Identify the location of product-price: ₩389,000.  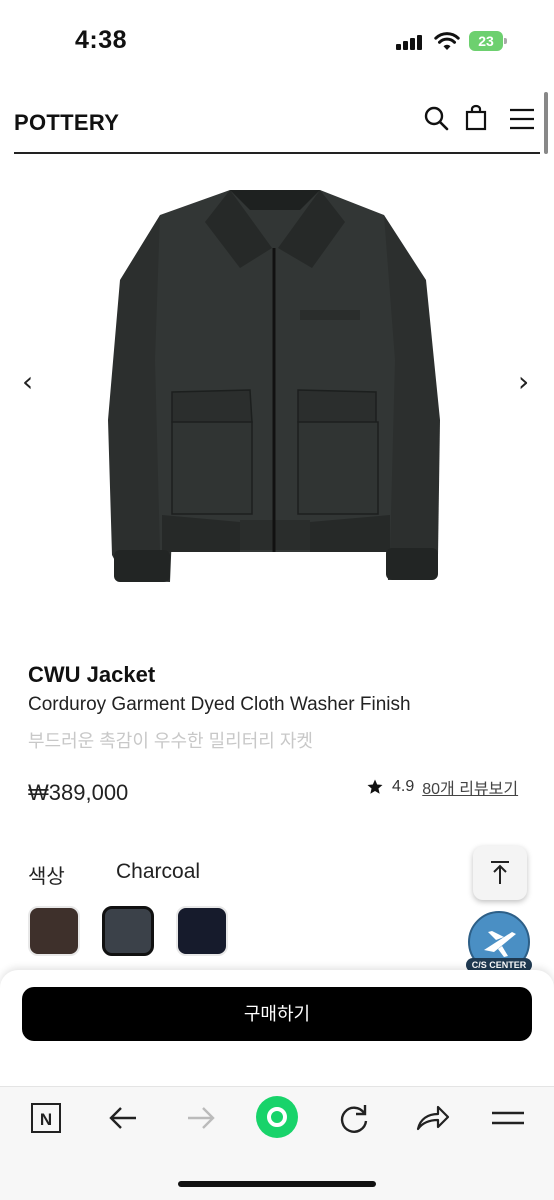
(78, 792).